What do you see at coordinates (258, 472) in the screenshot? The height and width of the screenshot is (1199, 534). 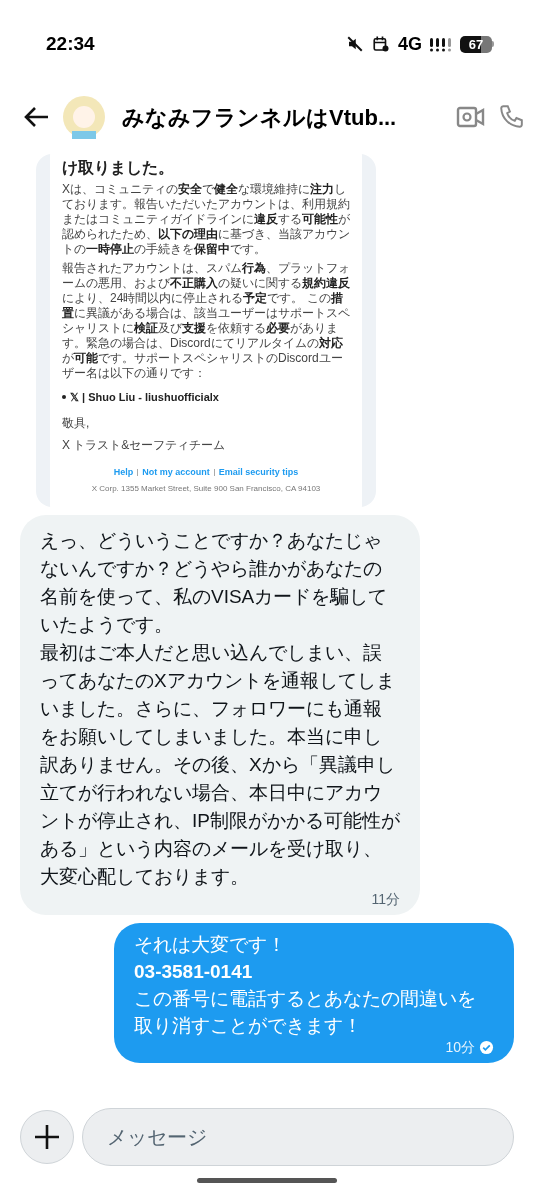 I see `email-link: Email security tips` at bounding box center [258, 472].